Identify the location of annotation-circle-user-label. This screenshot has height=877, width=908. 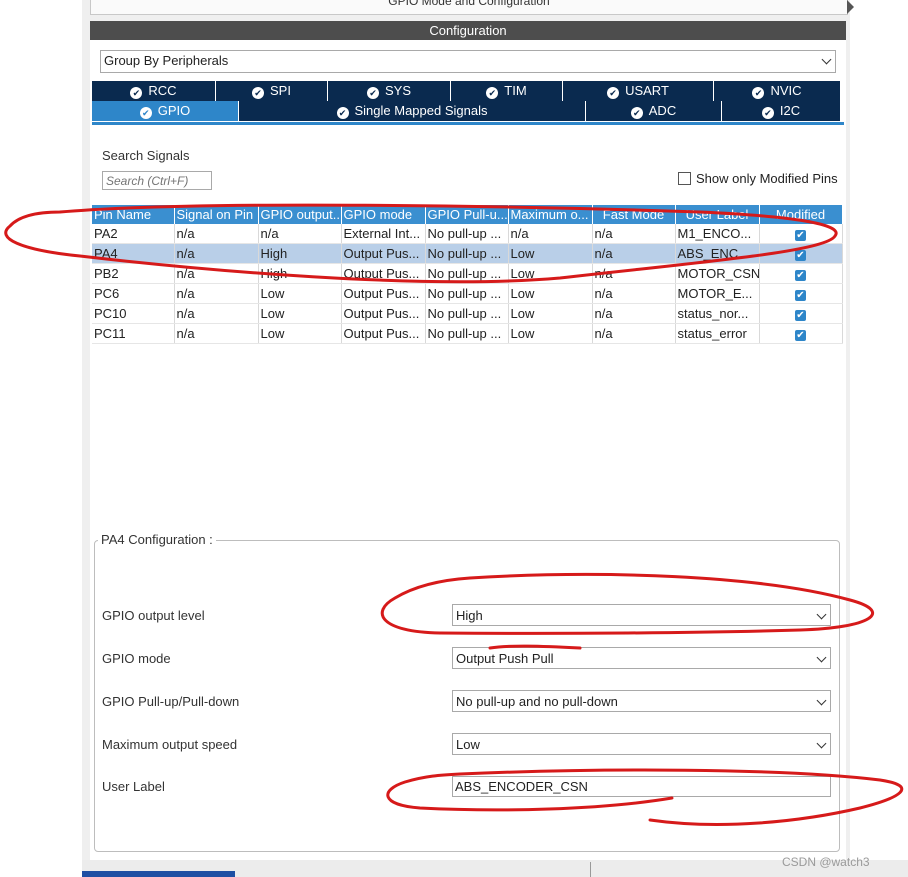
(645, 797).